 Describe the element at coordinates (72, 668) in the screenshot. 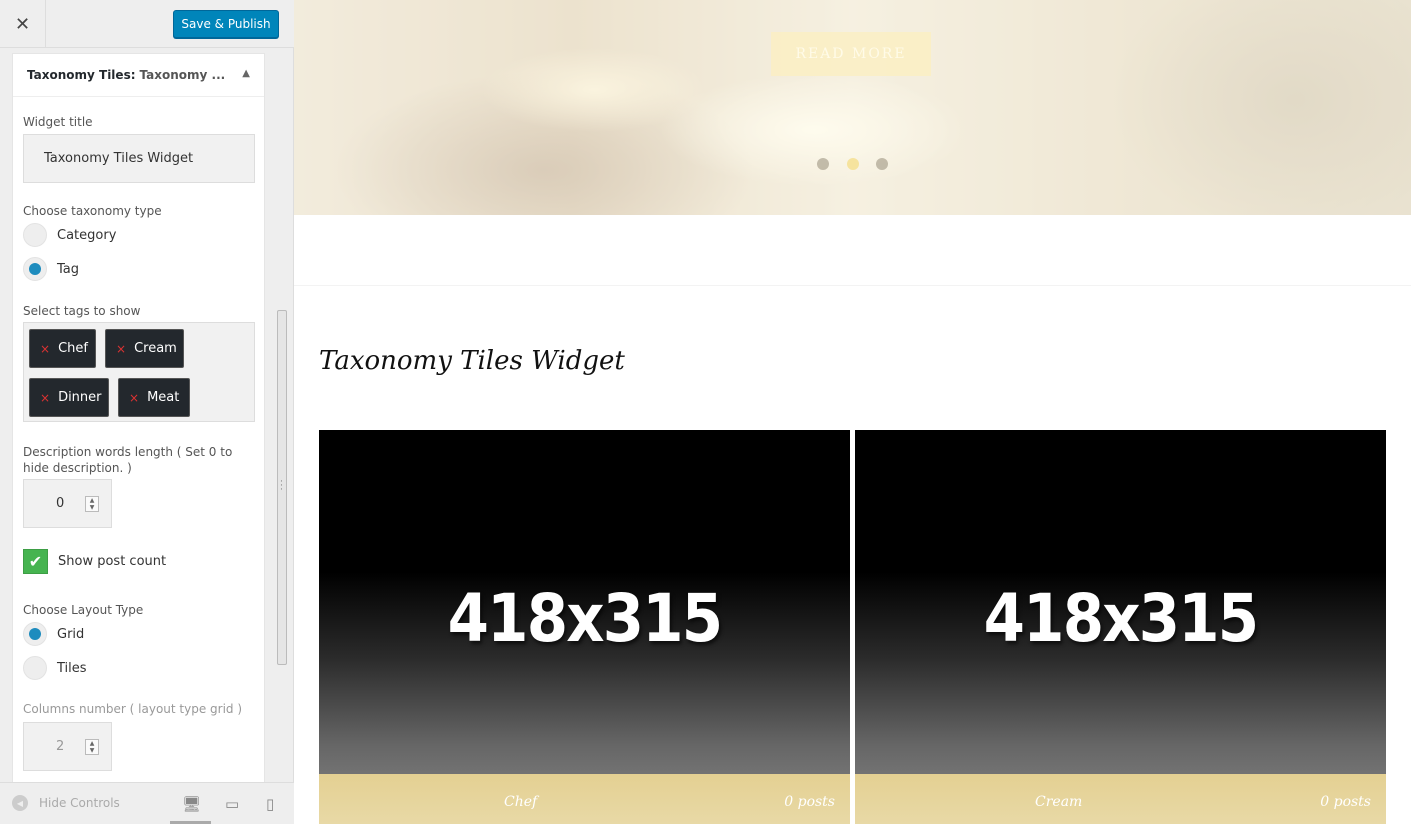

I see `radio-label: Tiles` at that location.